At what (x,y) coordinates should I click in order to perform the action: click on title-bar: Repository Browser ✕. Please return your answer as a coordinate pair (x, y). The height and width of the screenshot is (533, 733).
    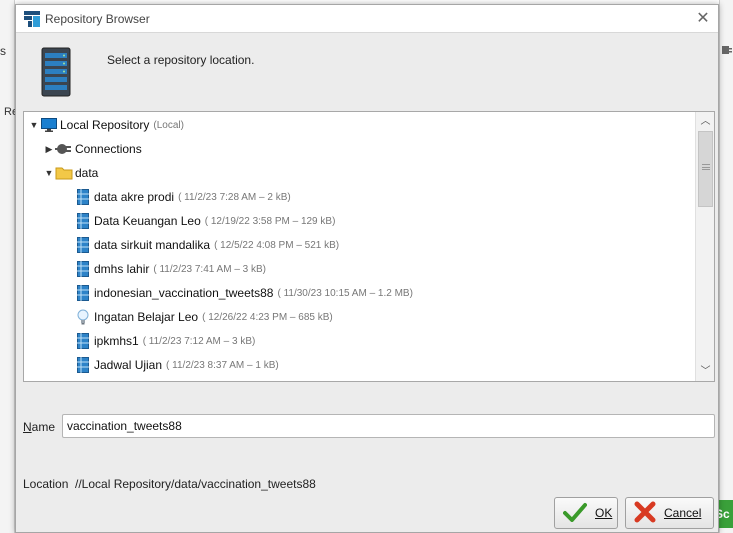
    Looking at the image, I should click on (367, 19).